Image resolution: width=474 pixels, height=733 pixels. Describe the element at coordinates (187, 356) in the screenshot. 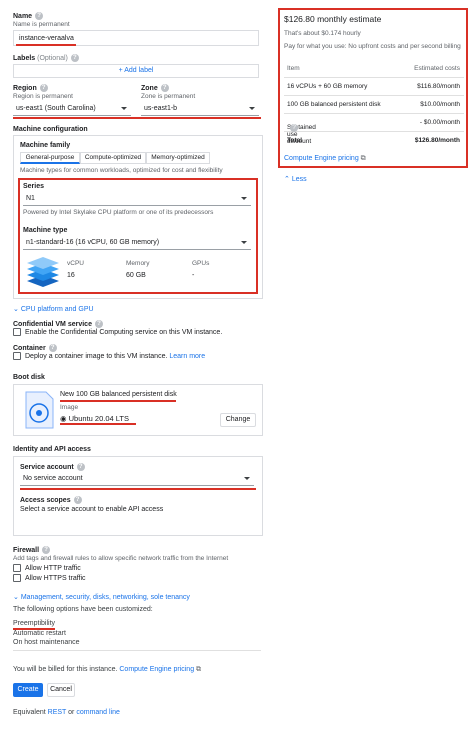

I see `learn-more-link: Learn more` at that location.